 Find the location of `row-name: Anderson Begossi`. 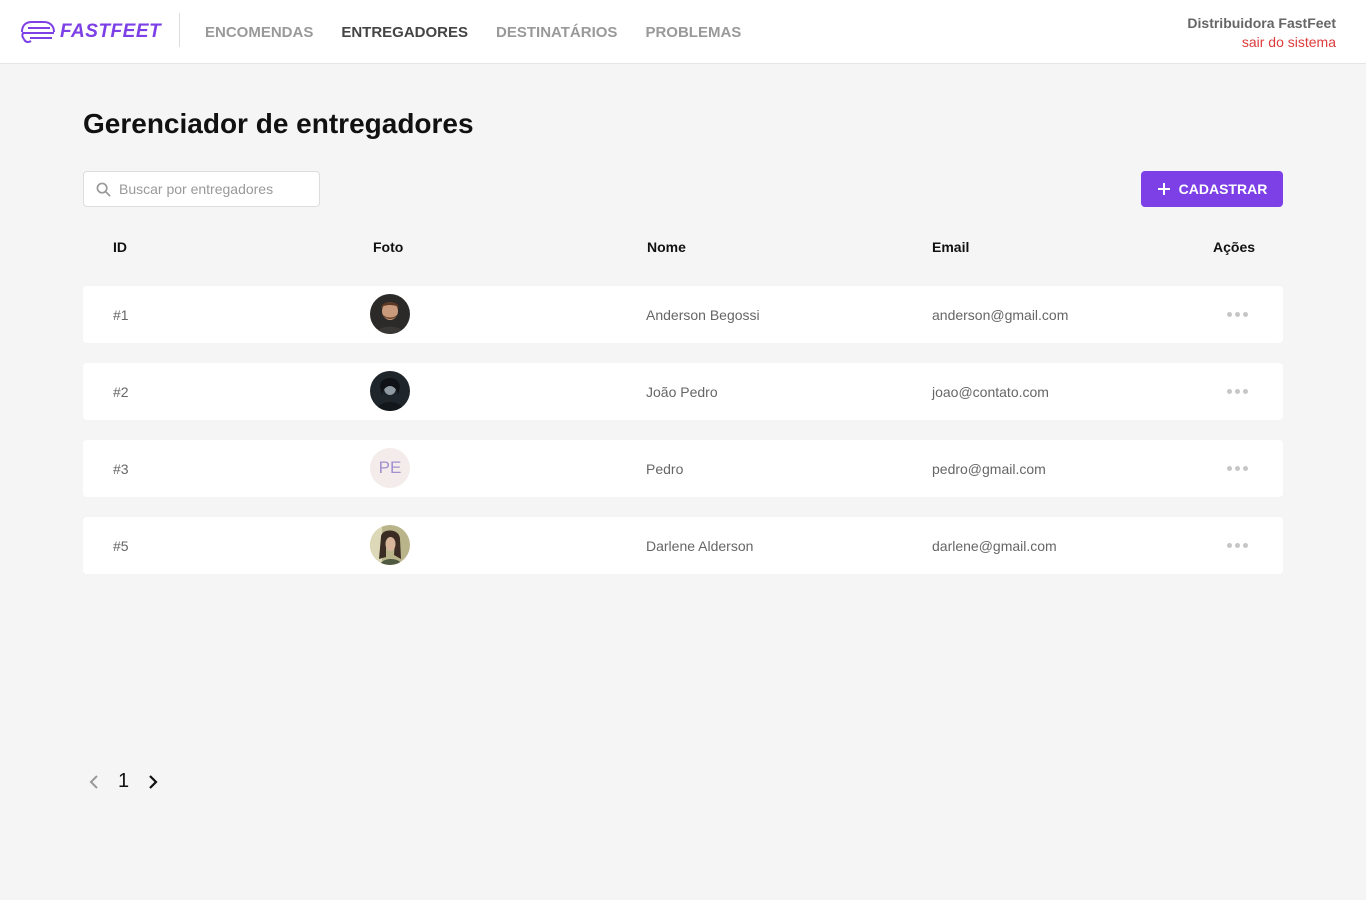

row-name: Anderson Begossi is located at coordinates (703, 314).